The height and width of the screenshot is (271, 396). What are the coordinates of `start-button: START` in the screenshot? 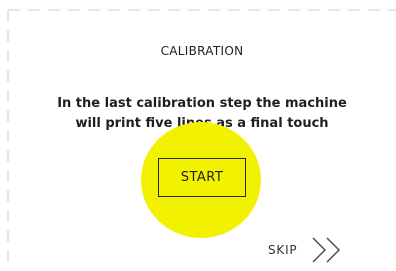 It's located at (202, 177).